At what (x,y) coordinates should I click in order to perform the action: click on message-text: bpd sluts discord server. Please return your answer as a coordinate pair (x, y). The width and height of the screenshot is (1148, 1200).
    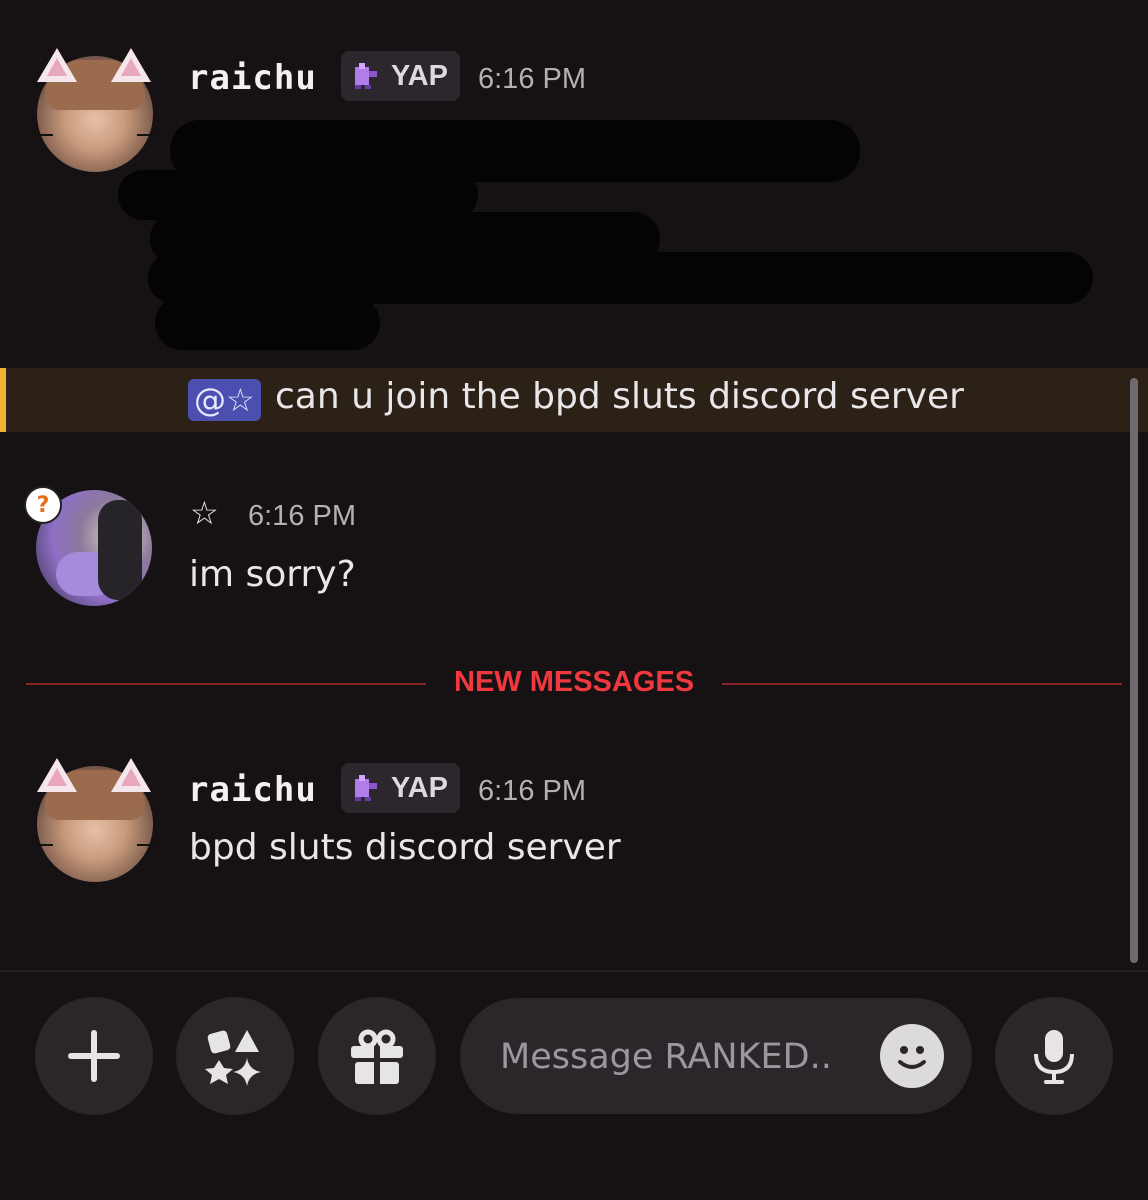
    Looking at the image, I should click on (405, 847).